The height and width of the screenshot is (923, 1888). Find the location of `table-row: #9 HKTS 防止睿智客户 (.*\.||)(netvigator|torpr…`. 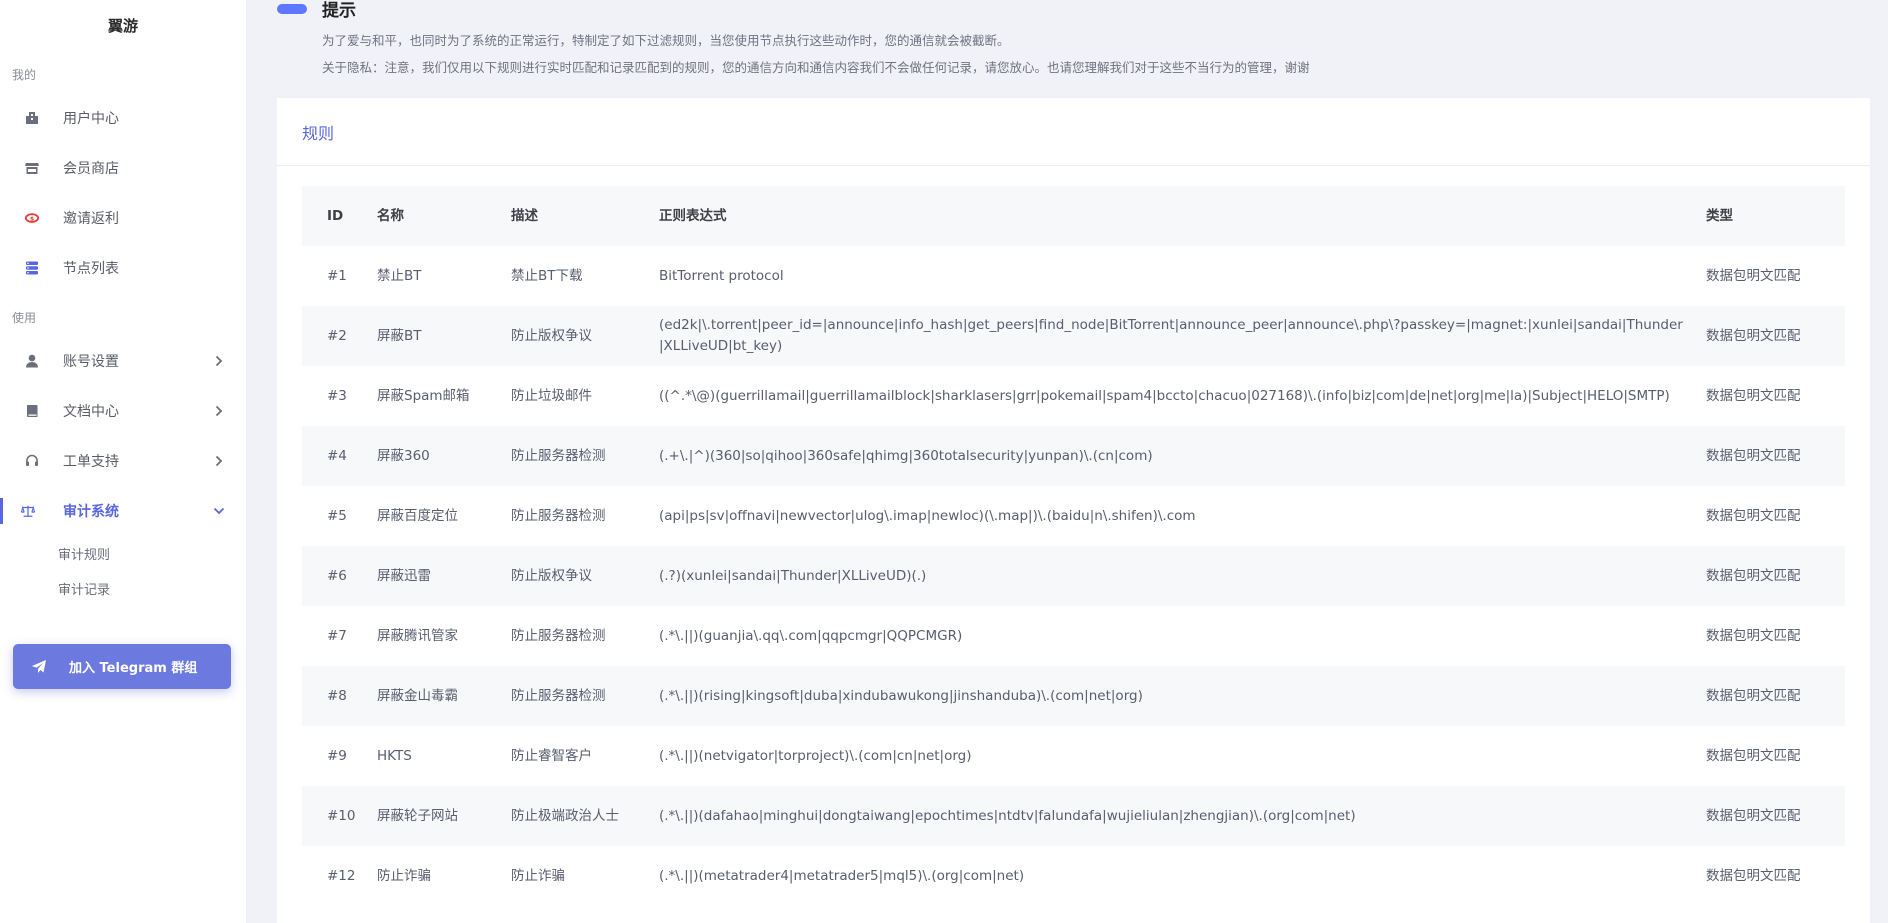

table-row: #9 HKTS 防止睿智客户 (.*\.||)(netvigator|torpr… is located at coordinates (1073, 756).